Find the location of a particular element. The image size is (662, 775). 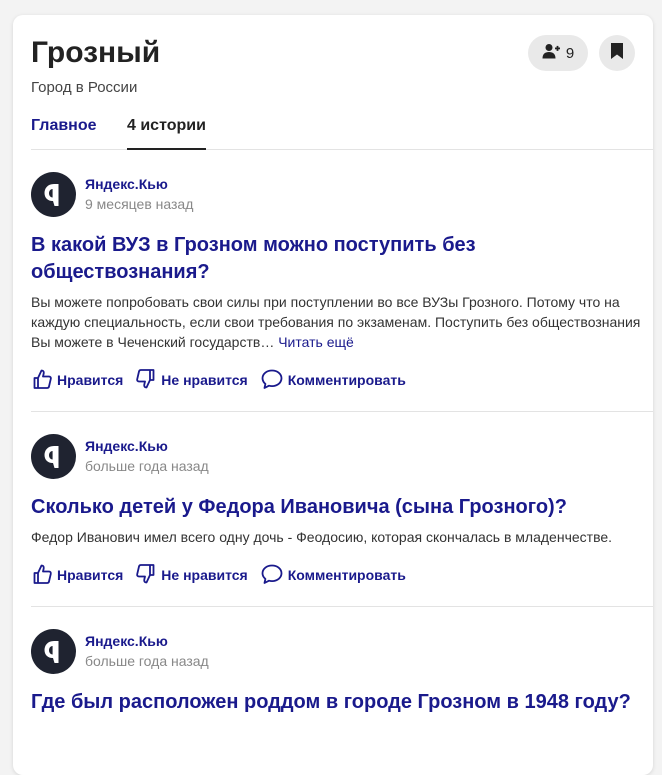

followers-count: 9 is located at coordinates (570, 53).